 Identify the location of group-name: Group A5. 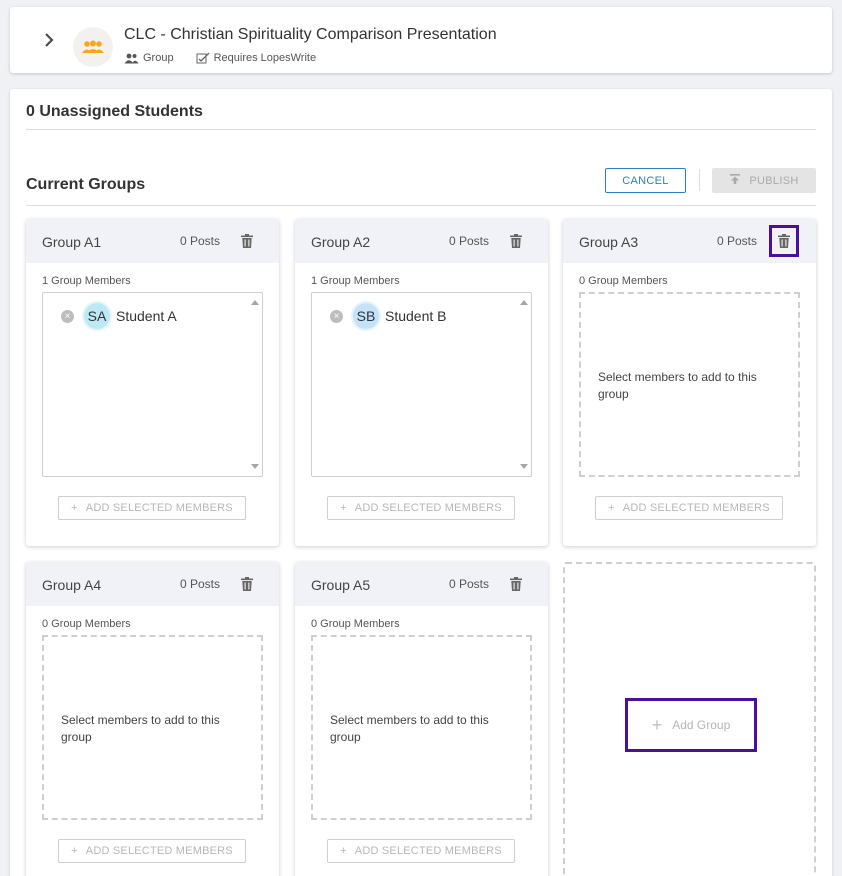
(341, 585).